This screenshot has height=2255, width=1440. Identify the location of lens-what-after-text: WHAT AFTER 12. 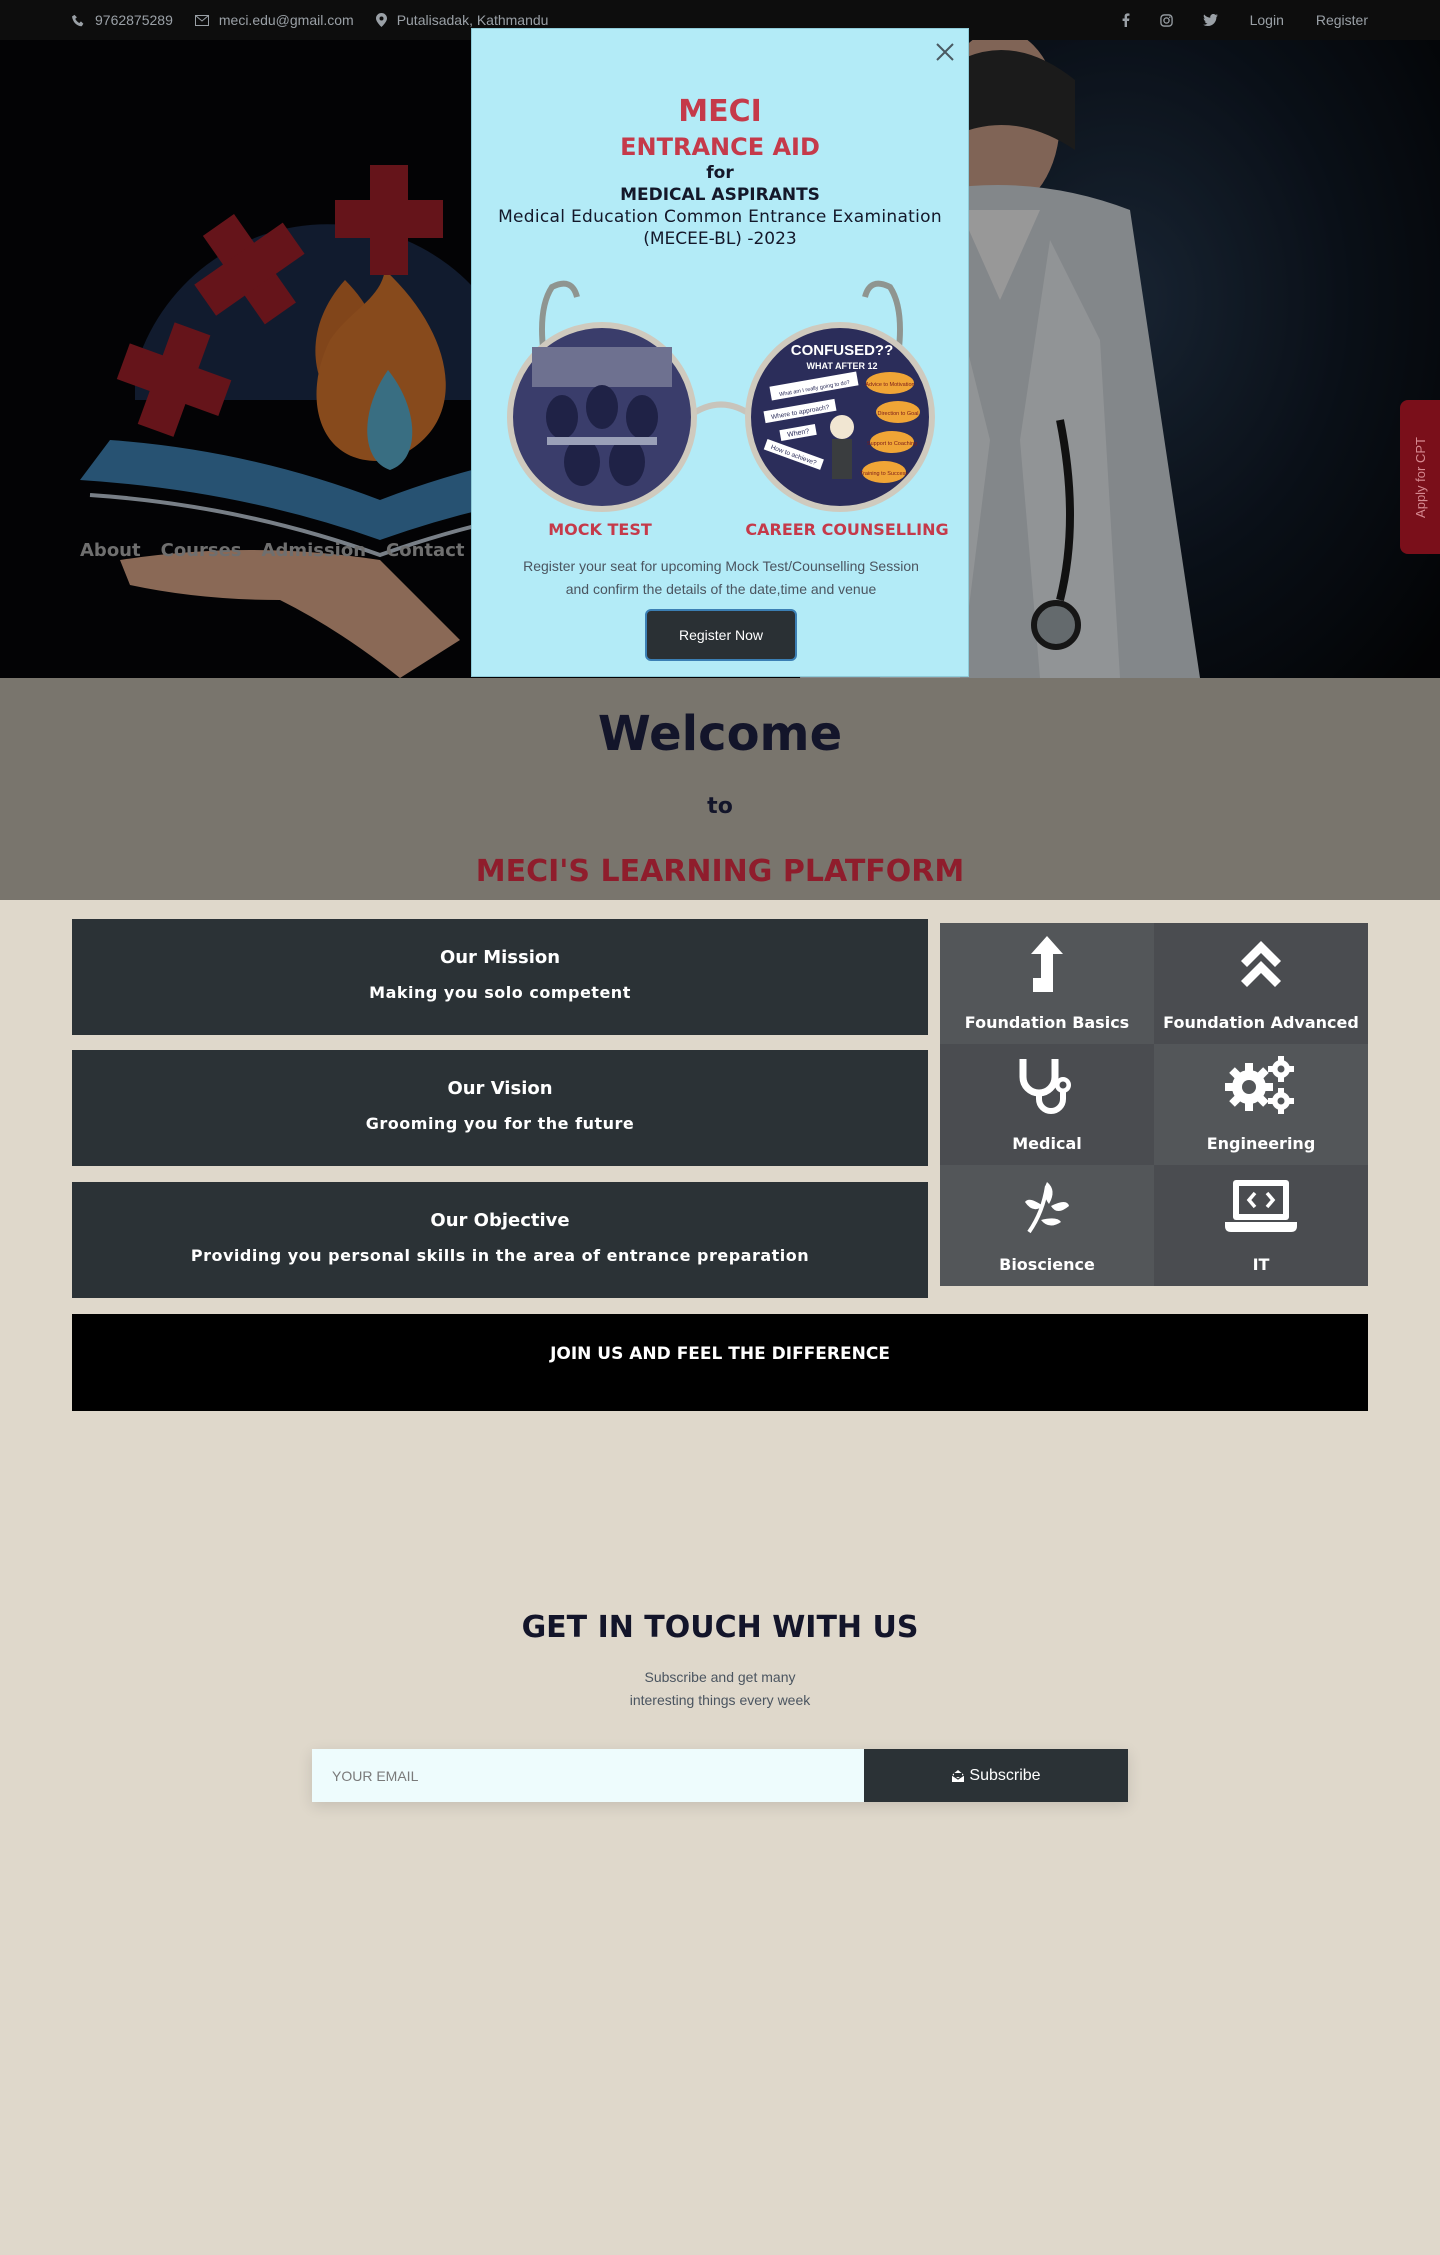
(842, 366).